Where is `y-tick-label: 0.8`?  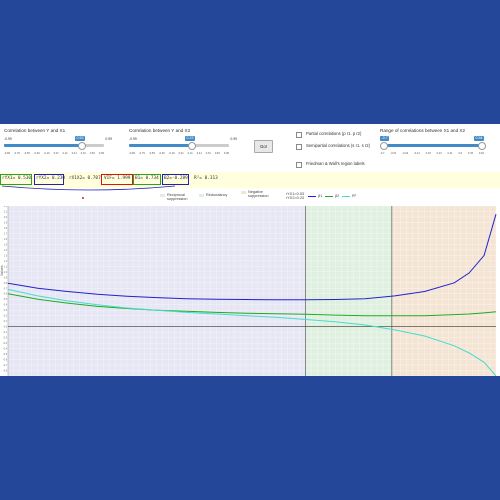
y-tick-label: 0.8 is located at coordinates (6, 284).